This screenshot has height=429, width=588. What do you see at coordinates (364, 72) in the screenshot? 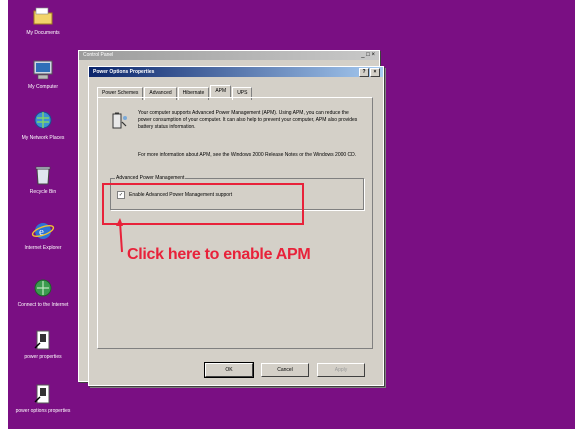
I see `help-button: ?` at bounding box center [364, 72].